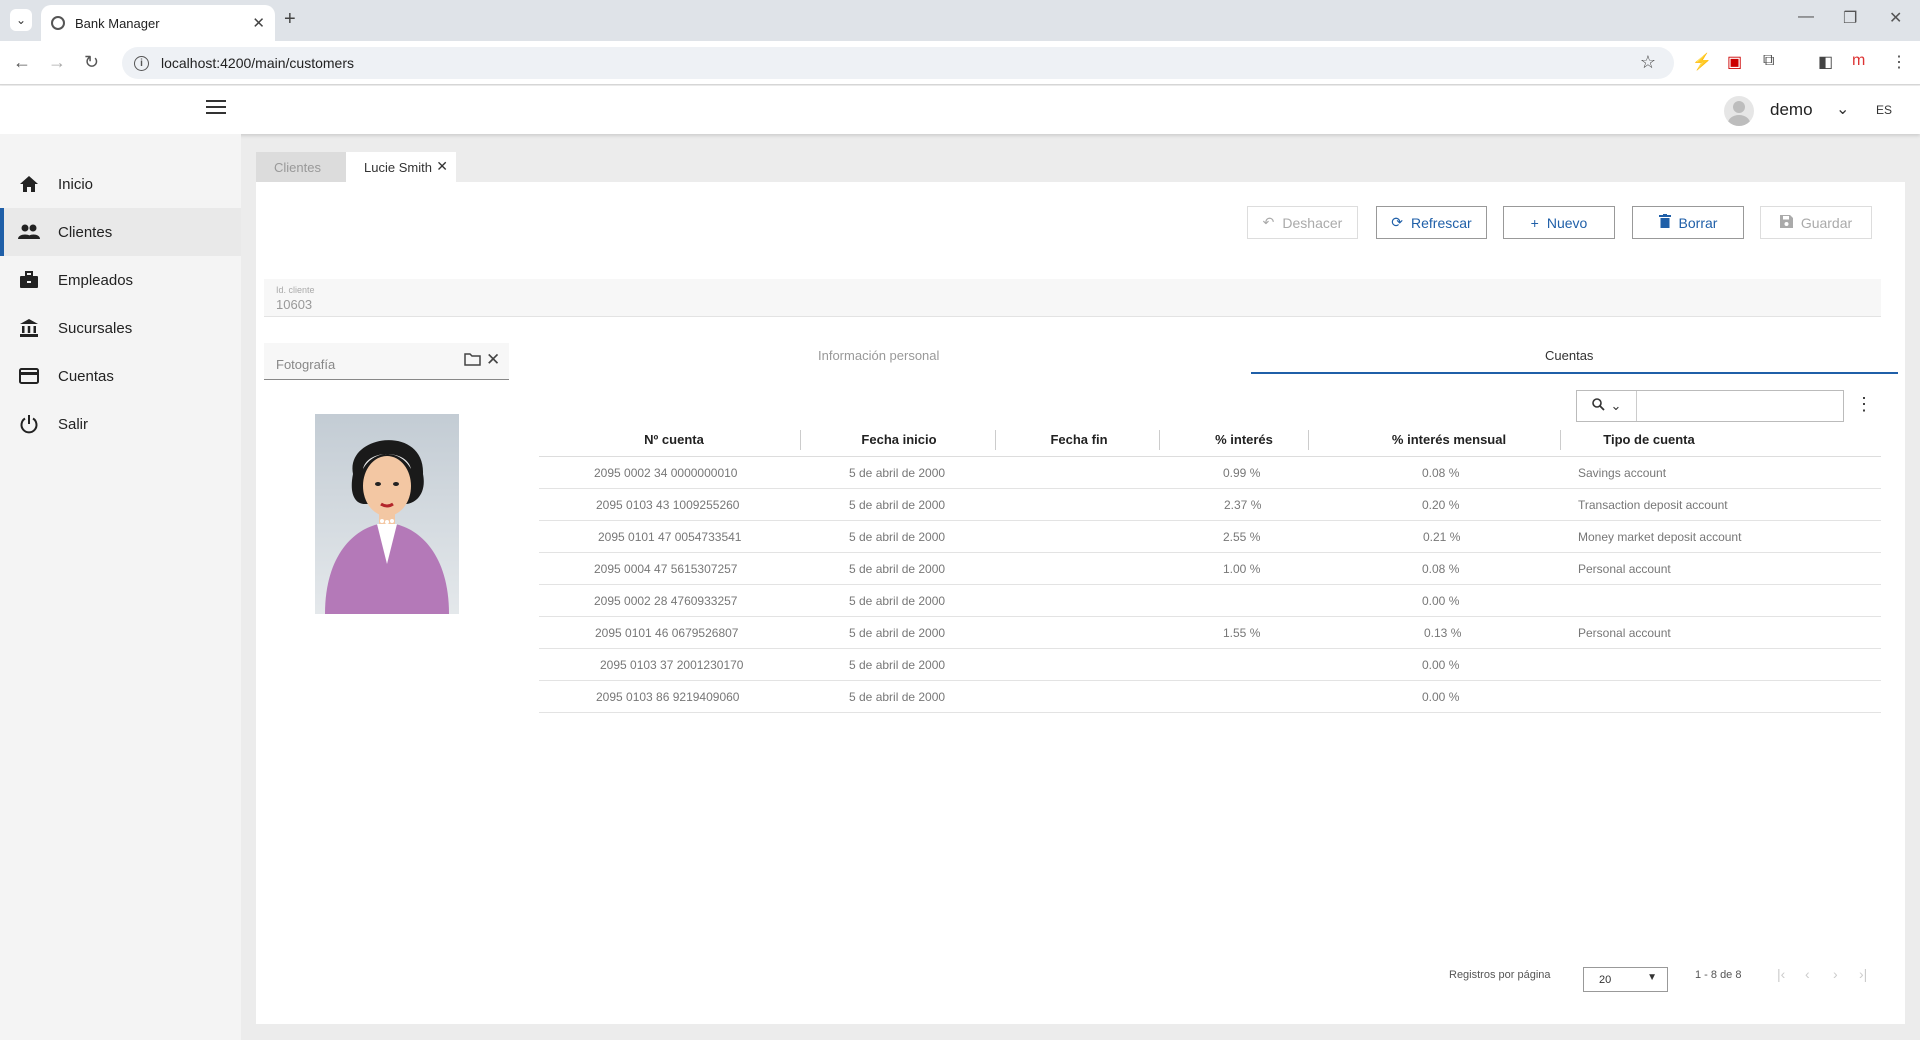  What do you see at coordinates (73, 424) in the screenshot?
I see `sidebar-item-label: Salir` at bounding box center [73, 424].